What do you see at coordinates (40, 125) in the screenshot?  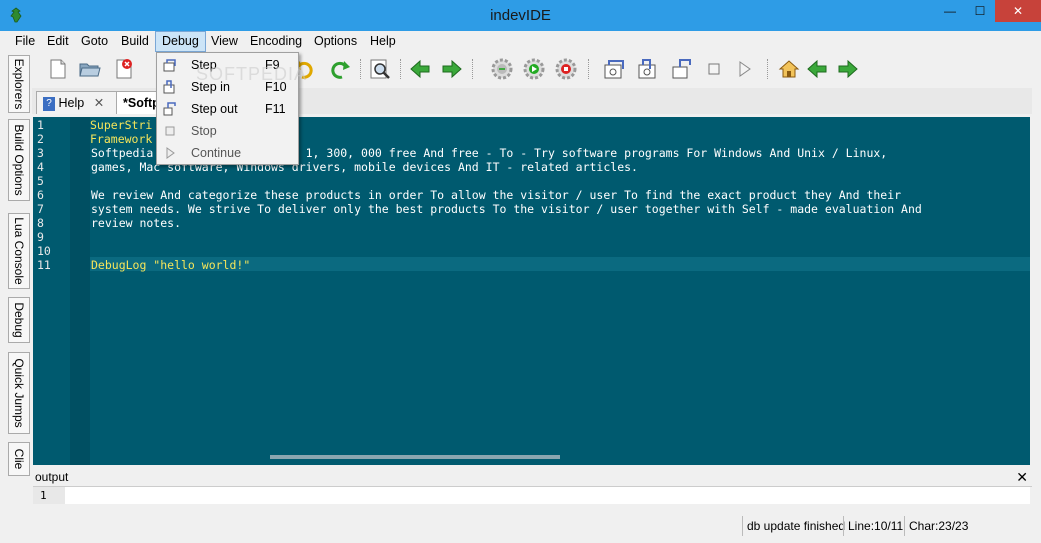 I see `line-number: 1` at bounding box center [40, 125].